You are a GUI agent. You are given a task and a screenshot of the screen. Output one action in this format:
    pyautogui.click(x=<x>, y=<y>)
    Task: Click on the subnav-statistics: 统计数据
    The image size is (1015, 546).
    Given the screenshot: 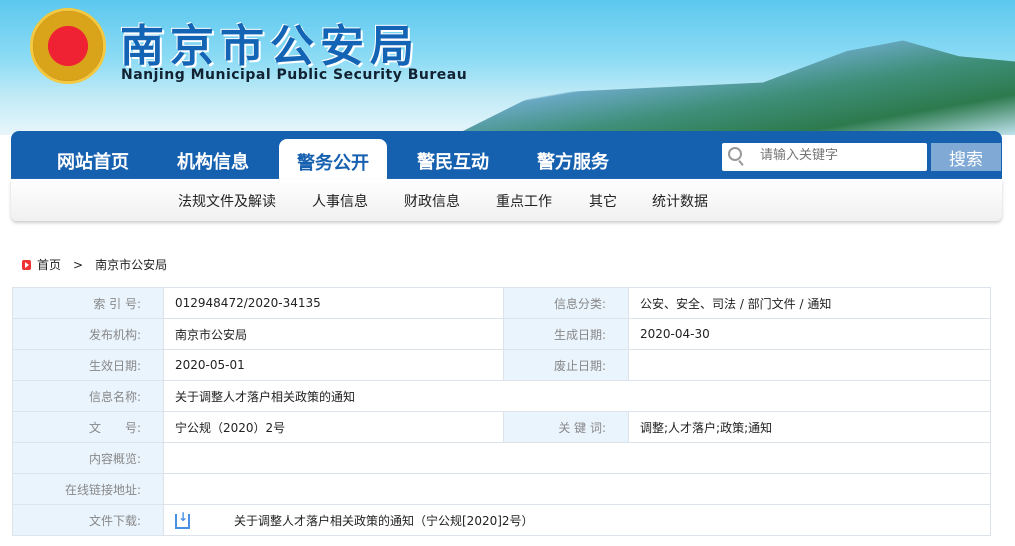 What is the action you would take?
    pyautogui.click(x=680, y=201)
    